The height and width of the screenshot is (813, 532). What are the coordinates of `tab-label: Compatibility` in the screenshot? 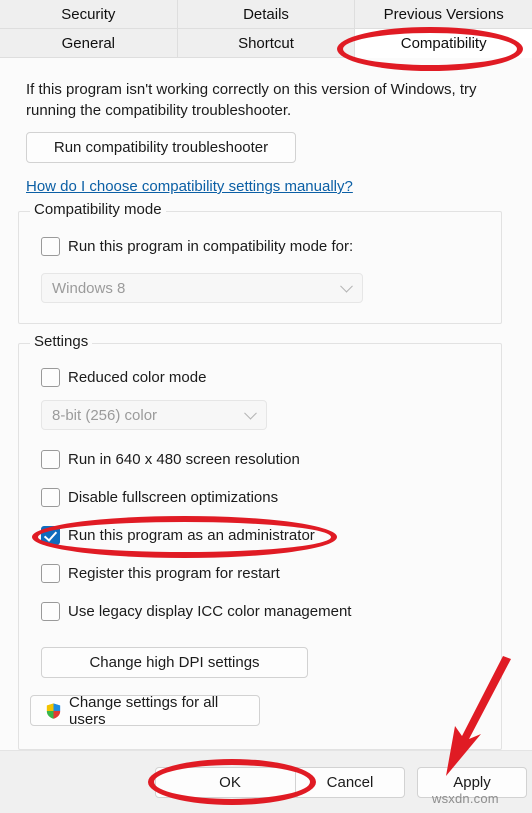 It's located at (443, 43).